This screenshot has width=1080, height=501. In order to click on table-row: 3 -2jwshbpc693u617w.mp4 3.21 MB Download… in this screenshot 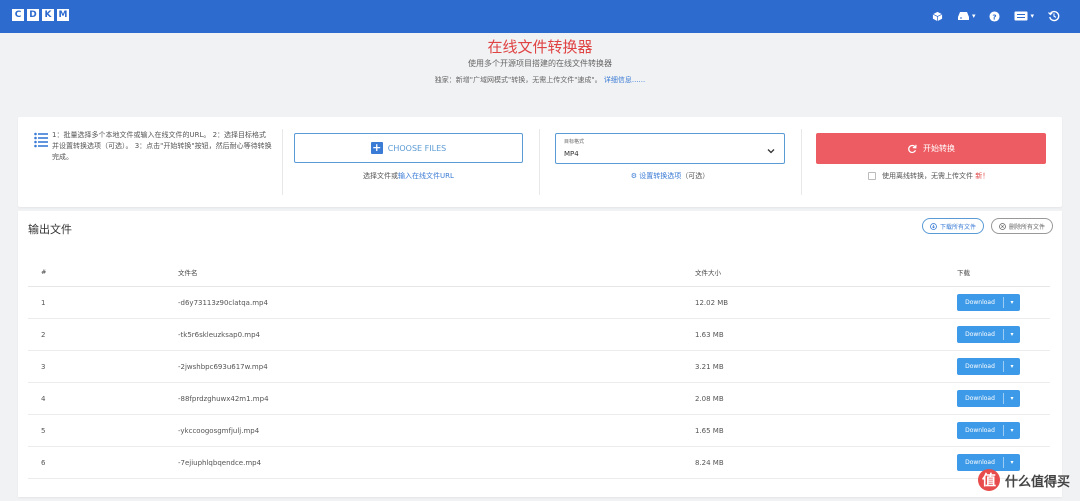, I will do `click(539, 367)`.